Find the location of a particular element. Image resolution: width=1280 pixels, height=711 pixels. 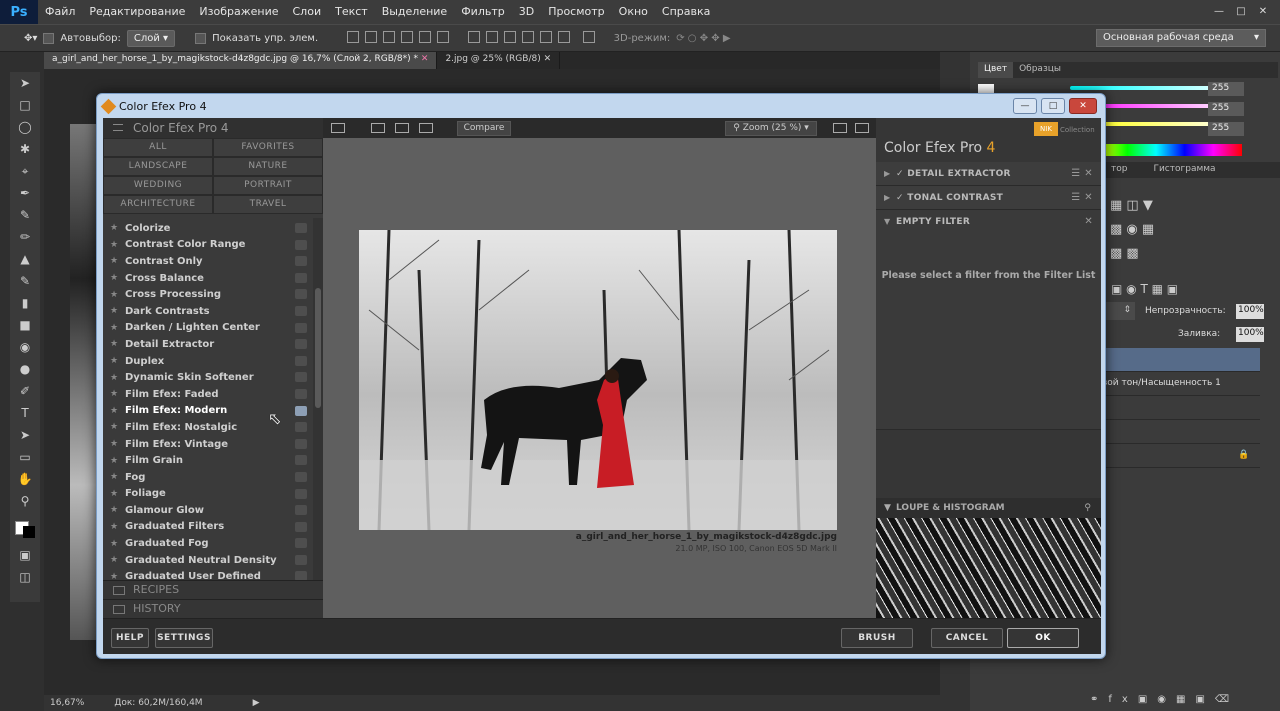

menu-view: Просмотр is located at coordinates (576, 12).